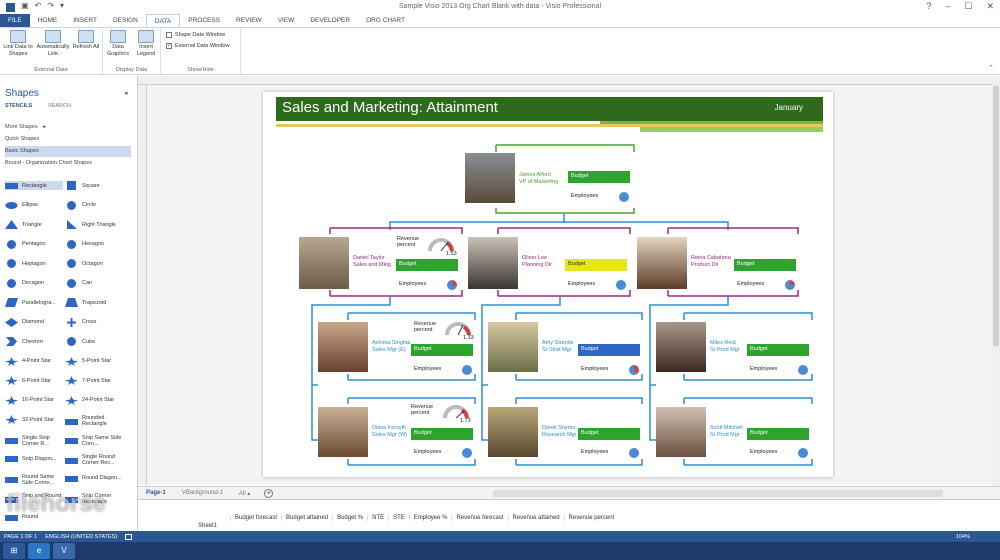  I want to click on node-role: VP of Marketing, so click(539, 182).